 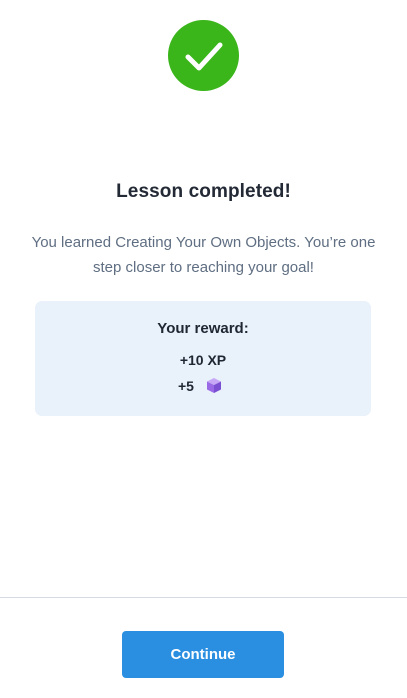 I want to click on checkmark-icon, so click(x=203, y=55).